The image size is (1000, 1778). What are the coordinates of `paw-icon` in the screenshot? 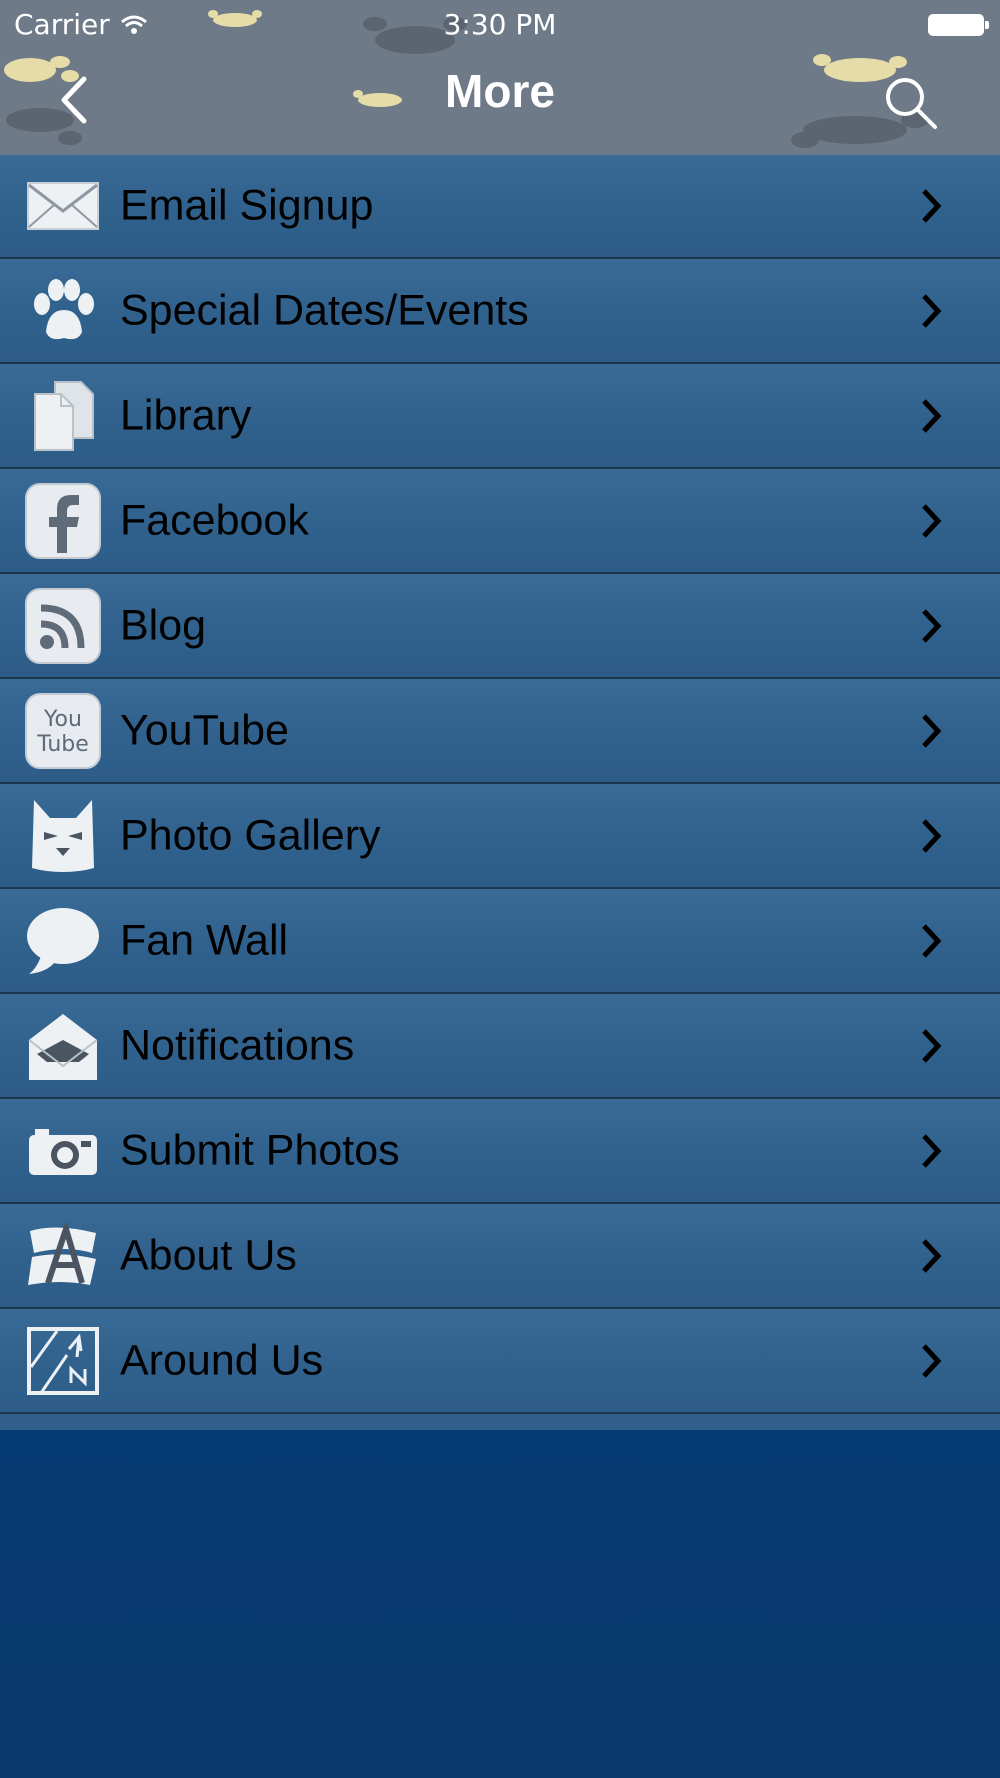 It's located at (63, 311).